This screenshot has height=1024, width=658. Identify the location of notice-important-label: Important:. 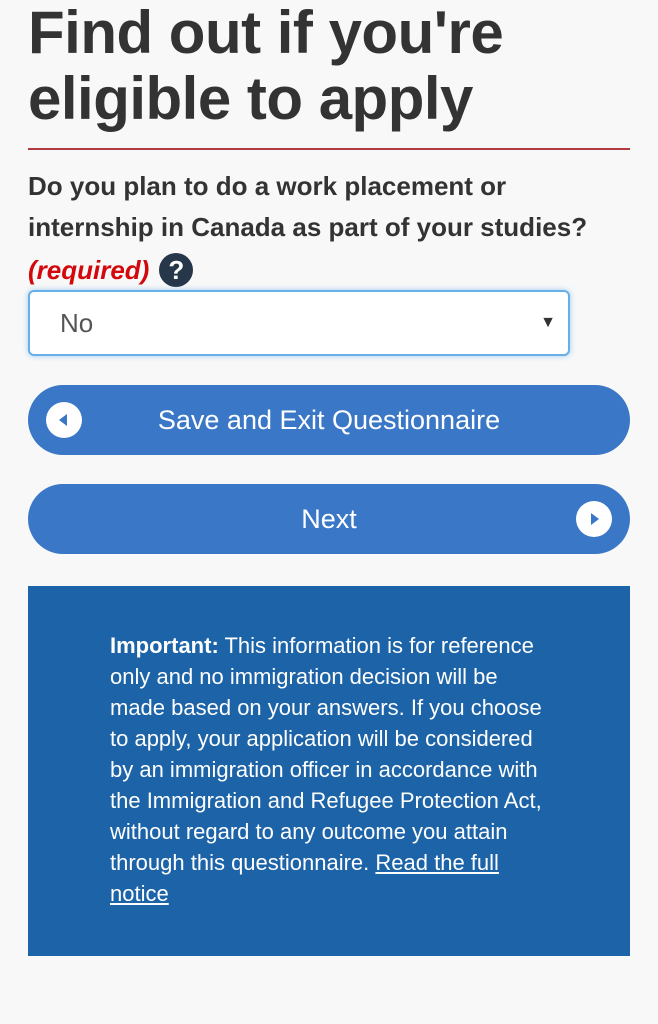
(164, 645).